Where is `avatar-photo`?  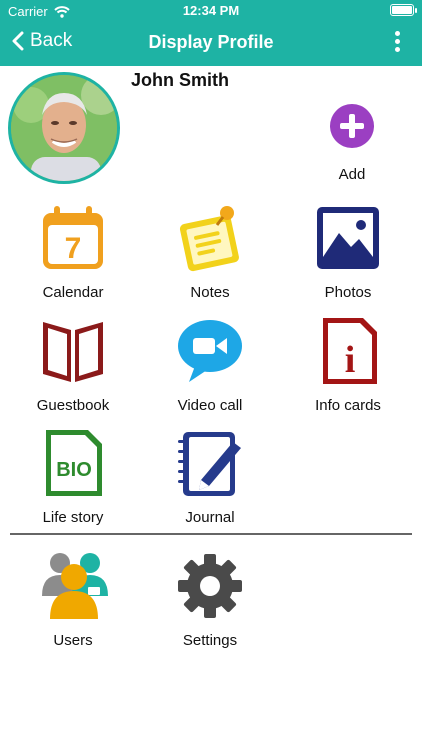 avatar-photo is located at coordinates (64, 128).